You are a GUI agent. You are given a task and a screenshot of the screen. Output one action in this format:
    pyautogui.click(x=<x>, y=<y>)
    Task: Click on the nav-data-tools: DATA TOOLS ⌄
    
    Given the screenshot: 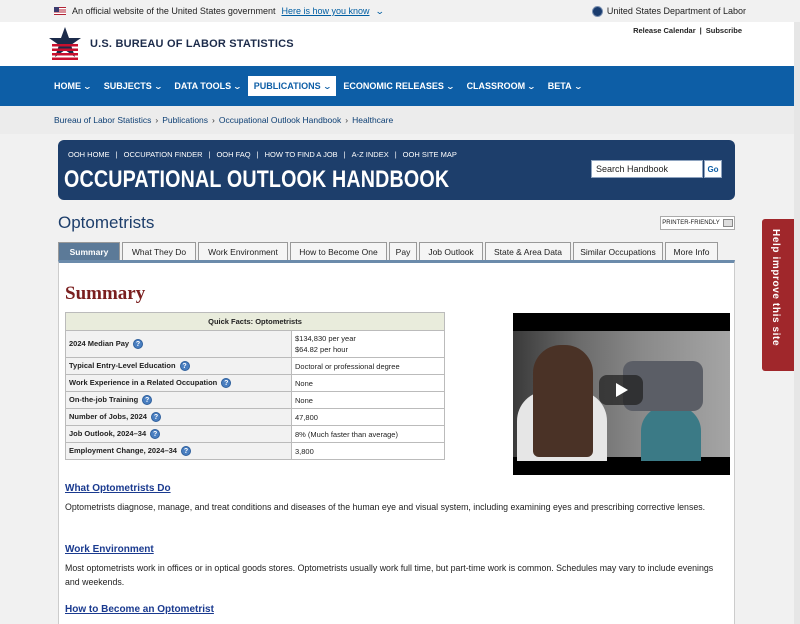 What is the action you would take?
    pyautogui.click(x=207, y=86)
    